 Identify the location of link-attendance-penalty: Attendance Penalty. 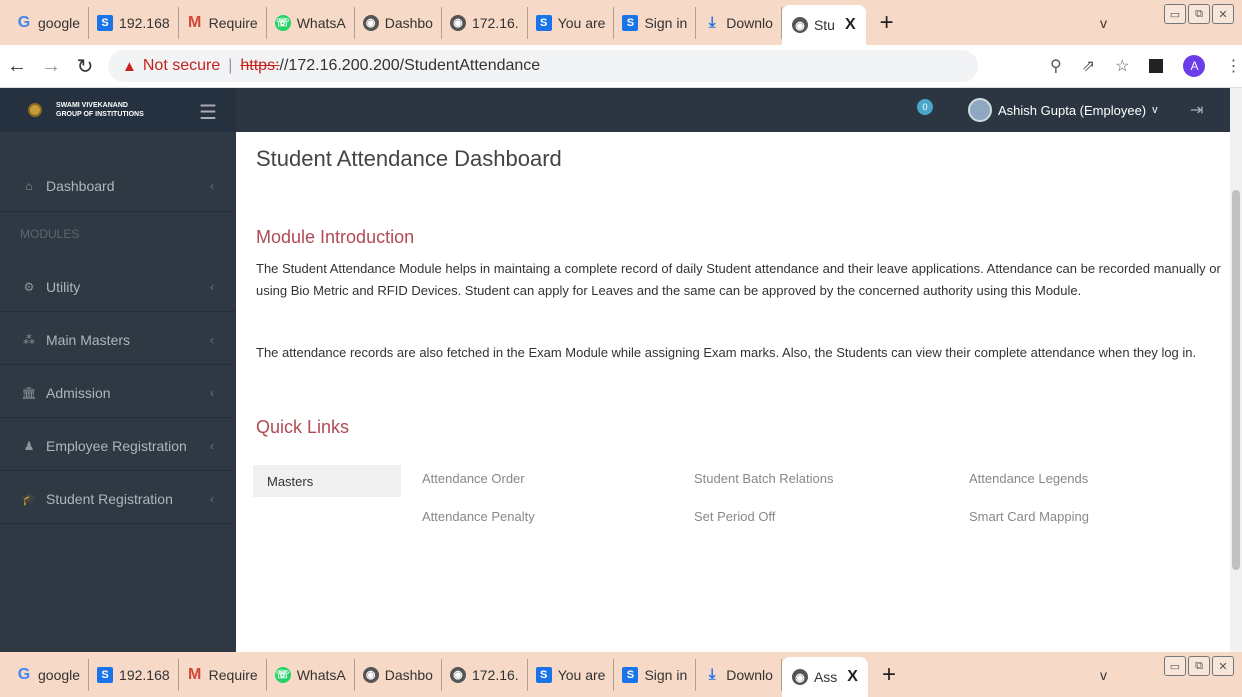
(478, 516).